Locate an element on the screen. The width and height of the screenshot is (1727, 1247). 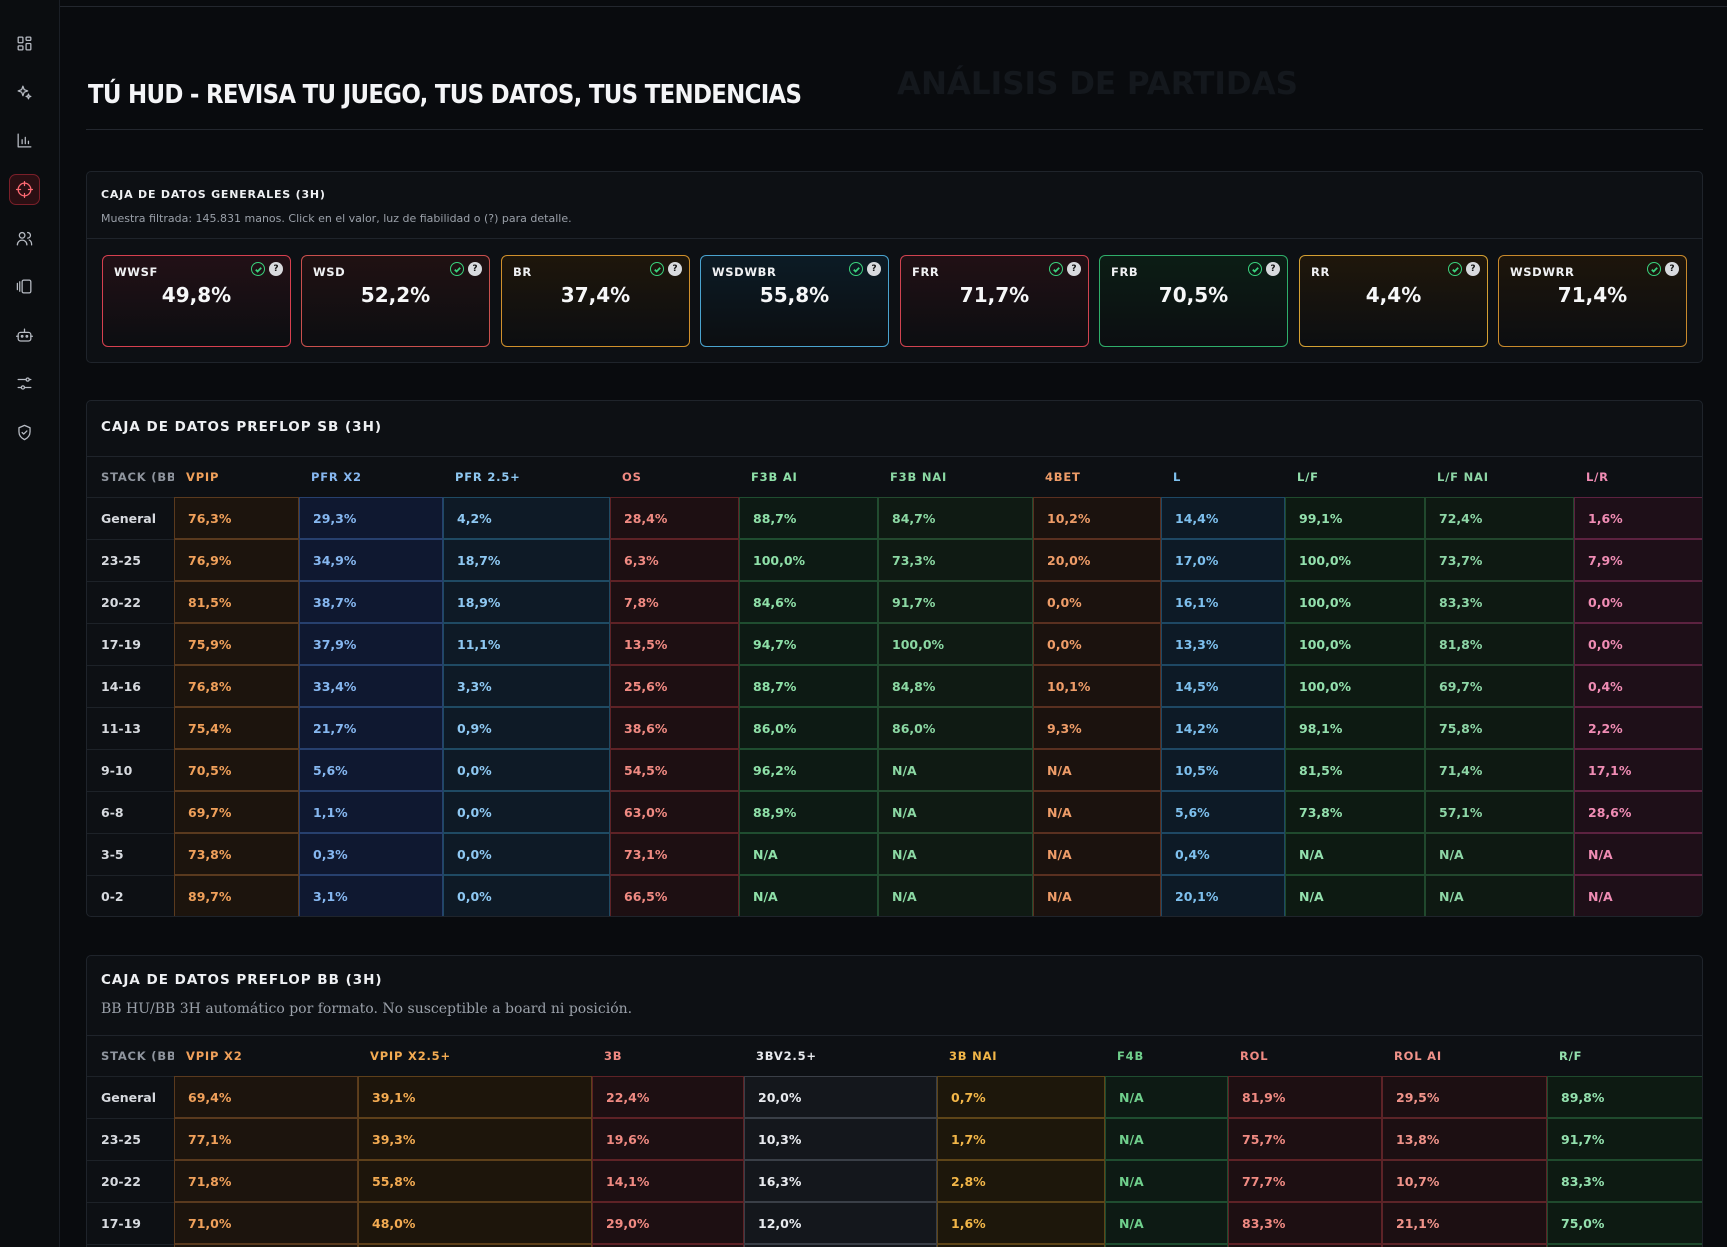
sb-table-cell: 73,7% is located at coordinates (1499, 560).